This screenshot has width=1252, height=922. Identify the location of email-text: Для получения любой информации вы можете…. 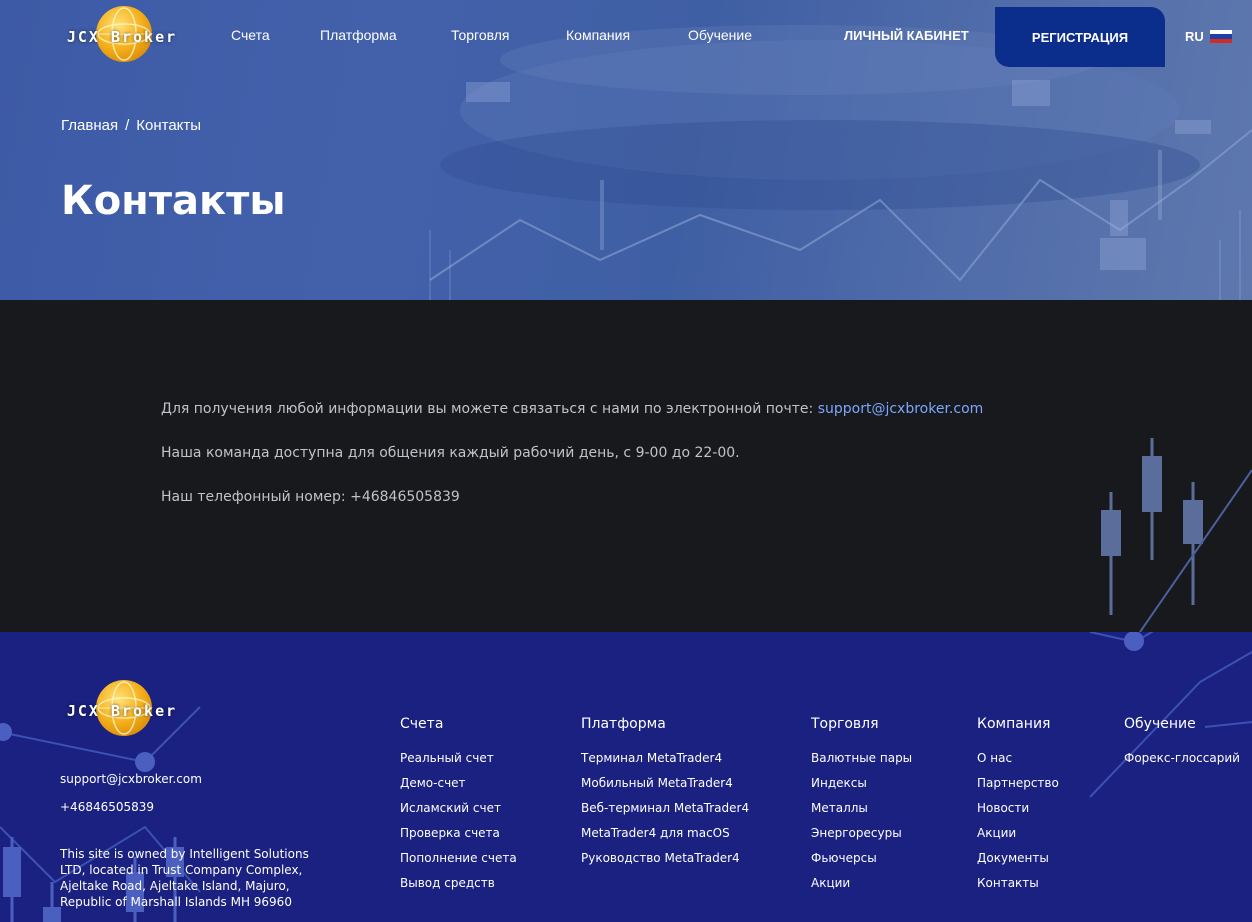
(489, 409).